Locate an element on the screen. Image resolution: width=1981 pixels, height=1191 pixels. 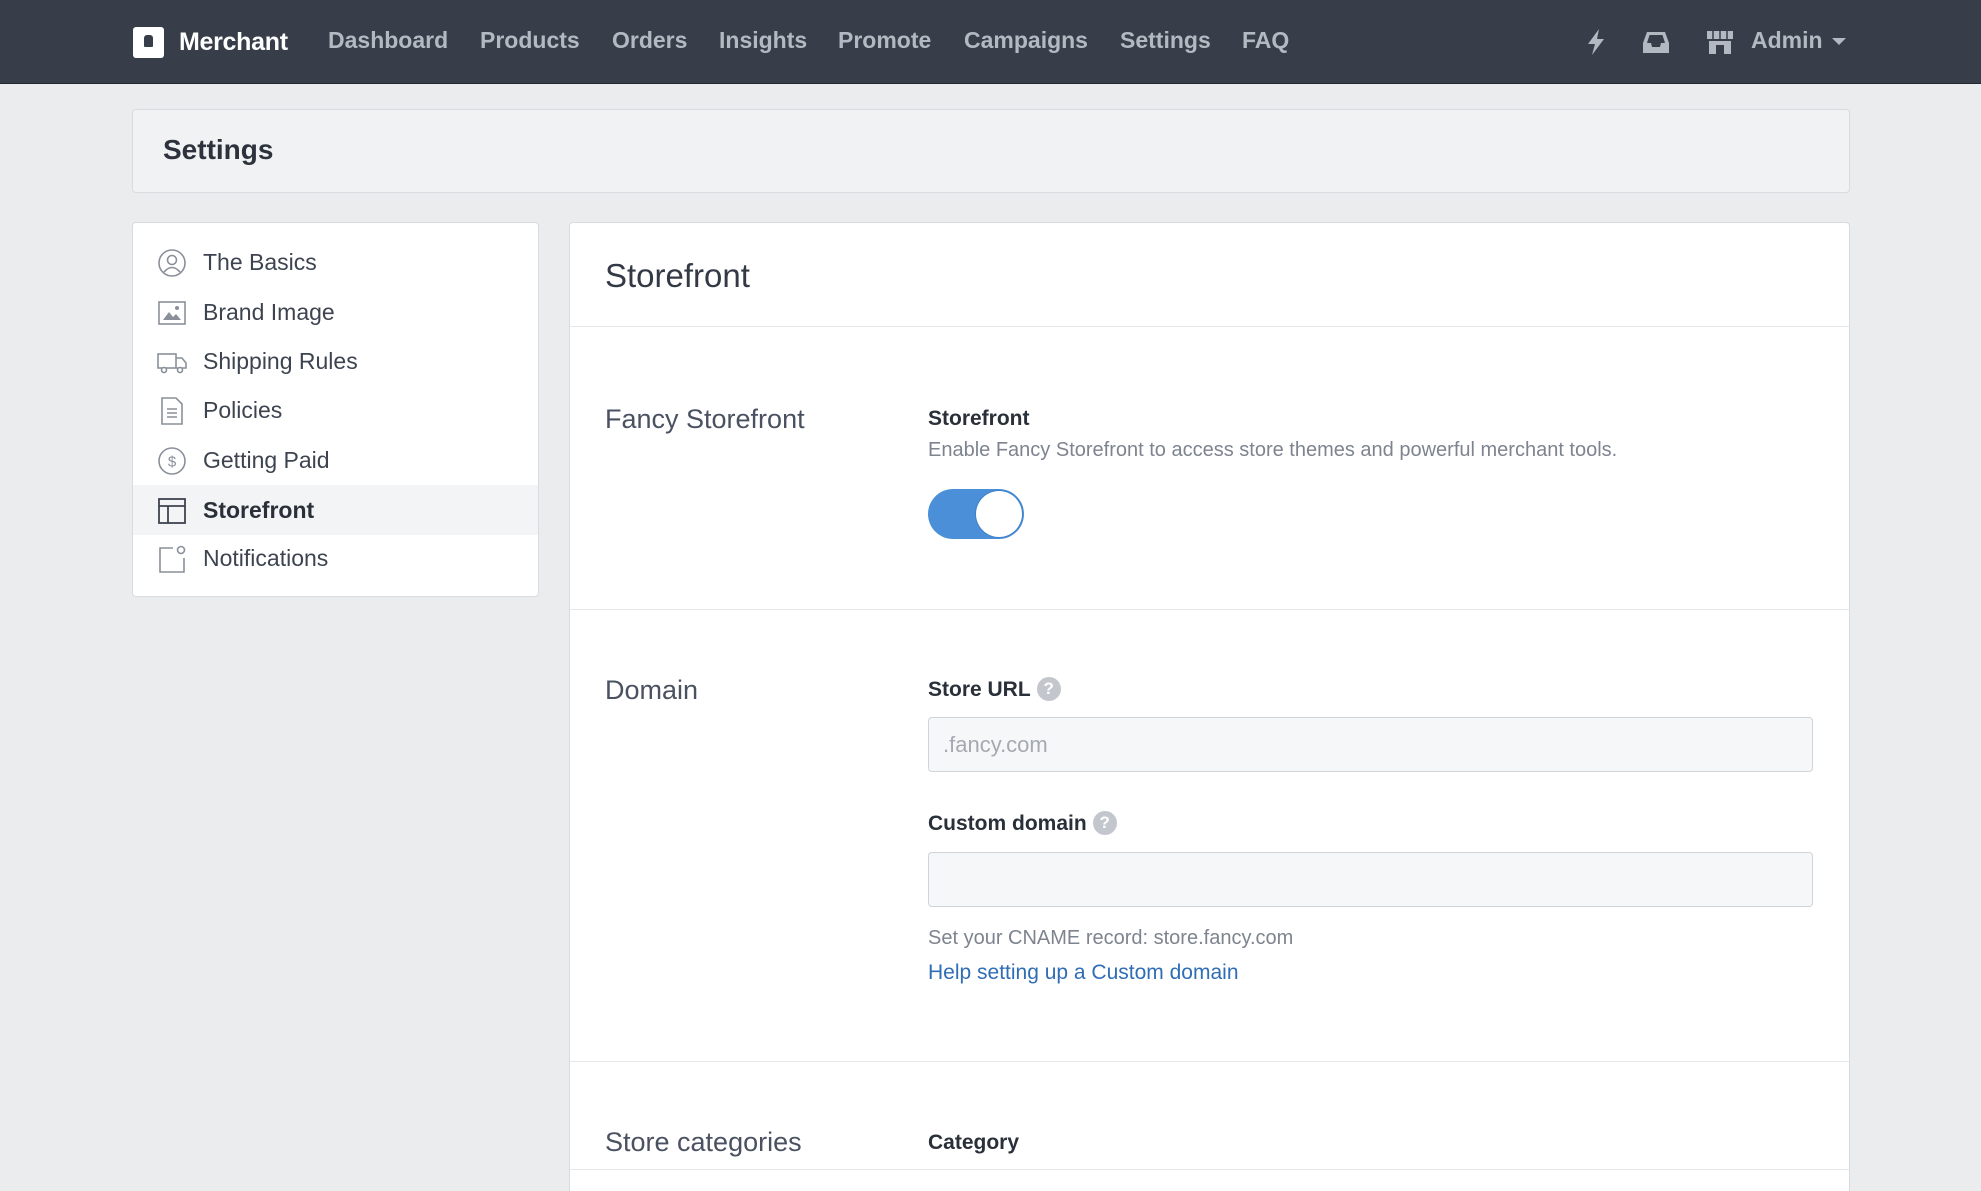
notification-icon is located at coordinates (172, 559).